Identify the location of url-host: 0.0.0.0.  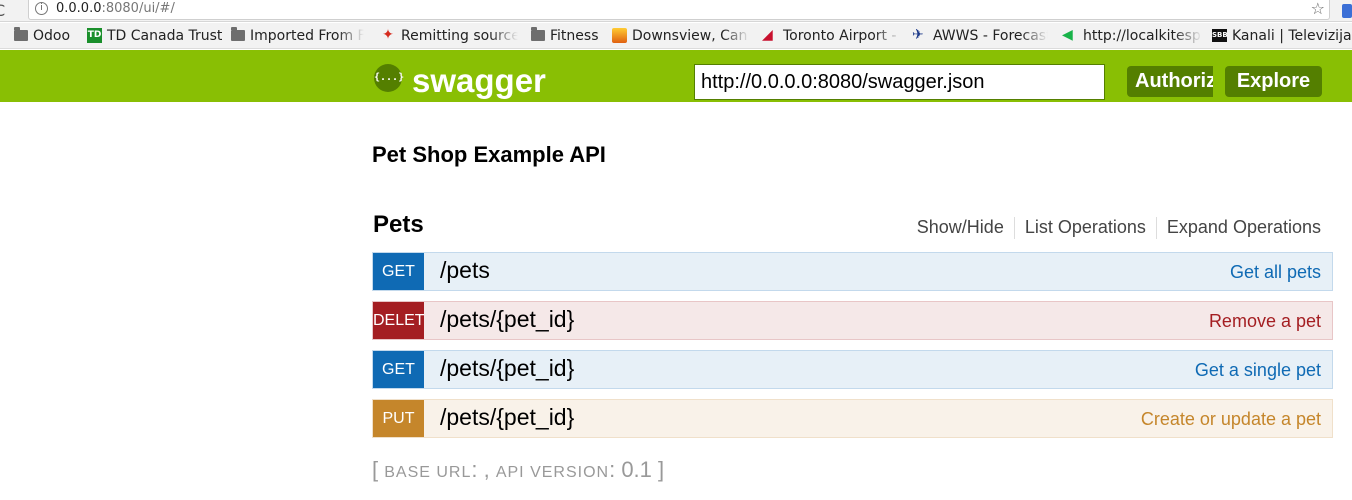
(79, 8).